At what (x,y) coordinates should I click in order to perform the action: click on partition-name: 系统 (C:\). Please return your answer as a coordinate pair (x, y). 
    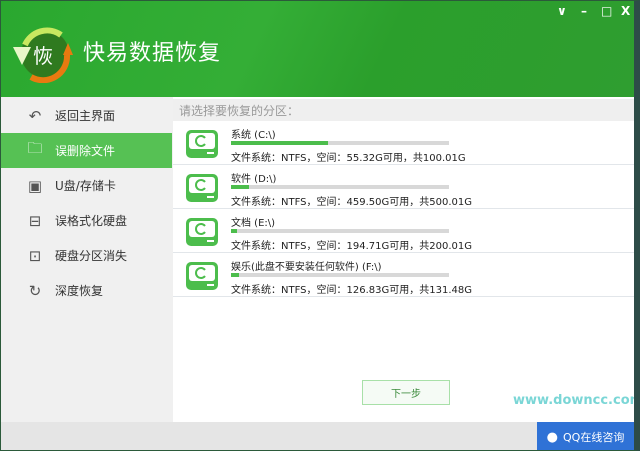
    Looking at the image, I should click on (253, 135).